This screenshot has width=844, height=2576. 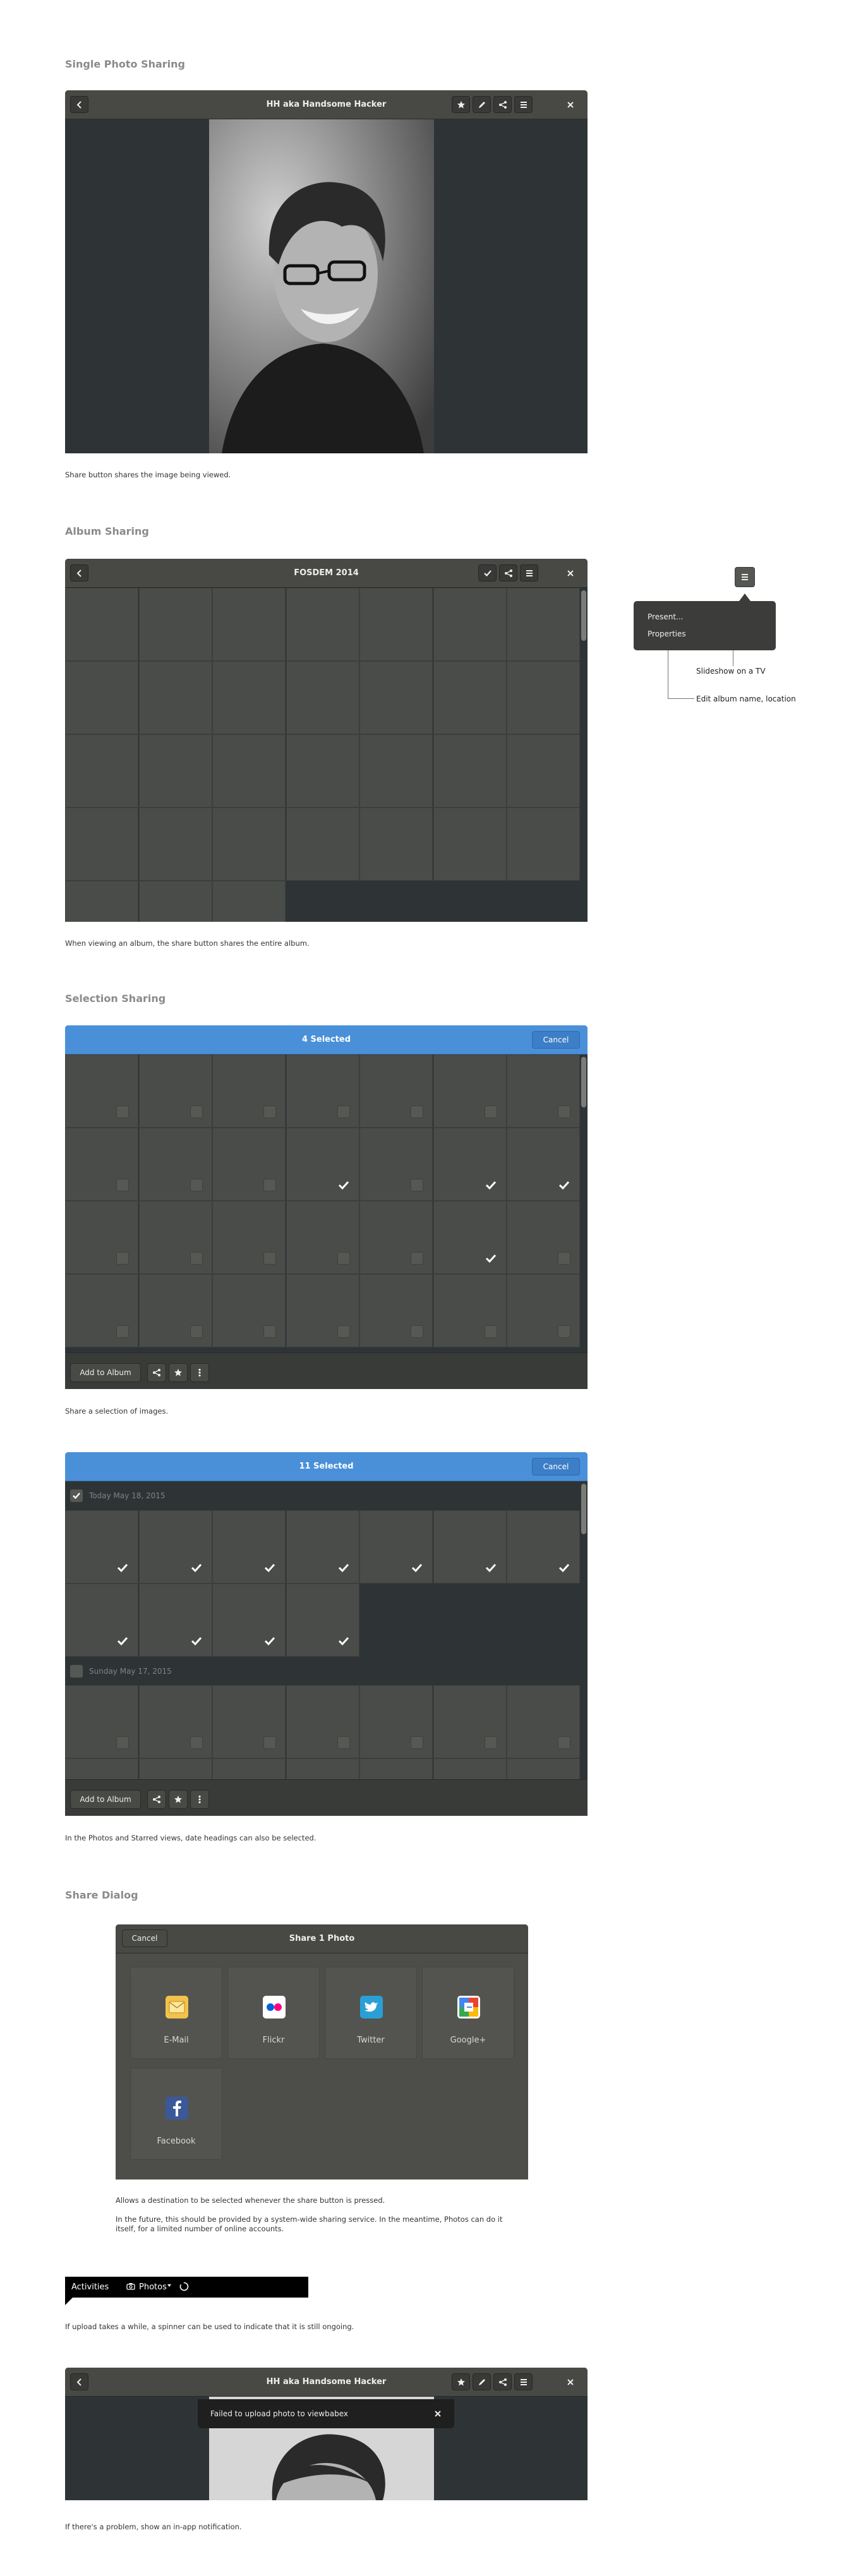 What do you see at coordinates (468, 2013) in the screenshot?
I see `share-option-google-plus: Google+` at bounding box center [468, 2013].